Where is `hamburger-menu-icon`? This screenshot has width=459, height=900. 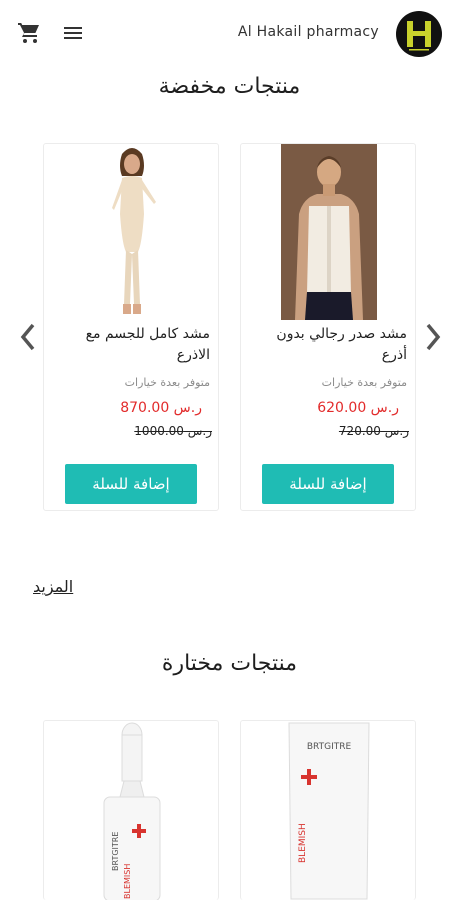 hamburger-menu-icon is located at coordinates (73, 33).